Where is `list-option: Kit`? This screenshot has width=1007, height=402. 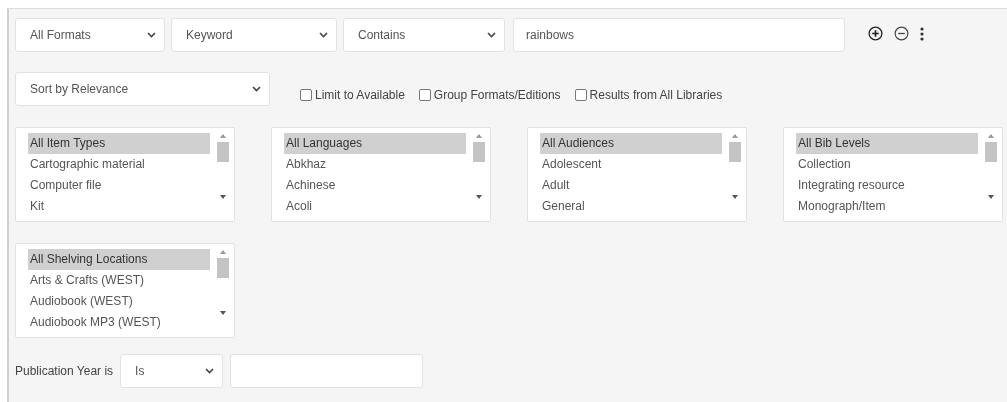
list-option: Kit is located at coordinates (119, 206).